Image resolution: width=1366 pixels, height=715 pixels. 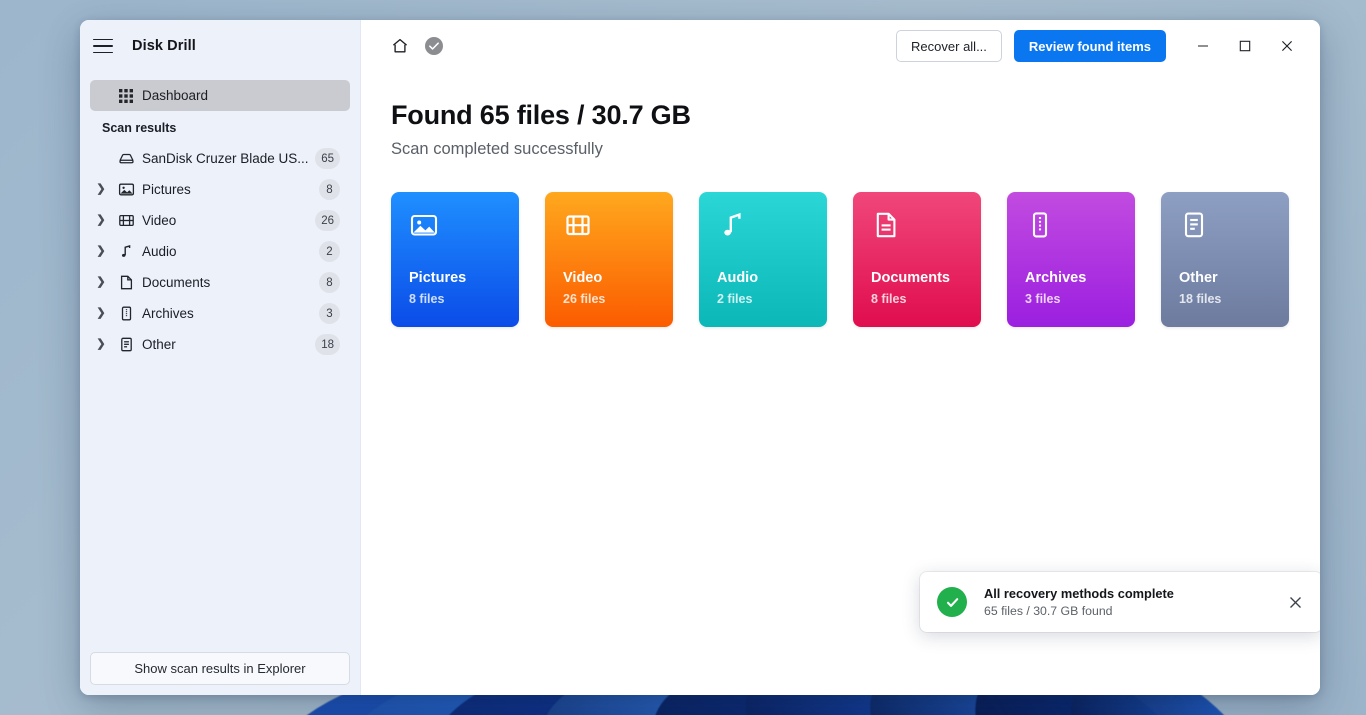 I want to click on sidebar-item-pictures: ❯ Pictures 8, so click(x=220, y=189).